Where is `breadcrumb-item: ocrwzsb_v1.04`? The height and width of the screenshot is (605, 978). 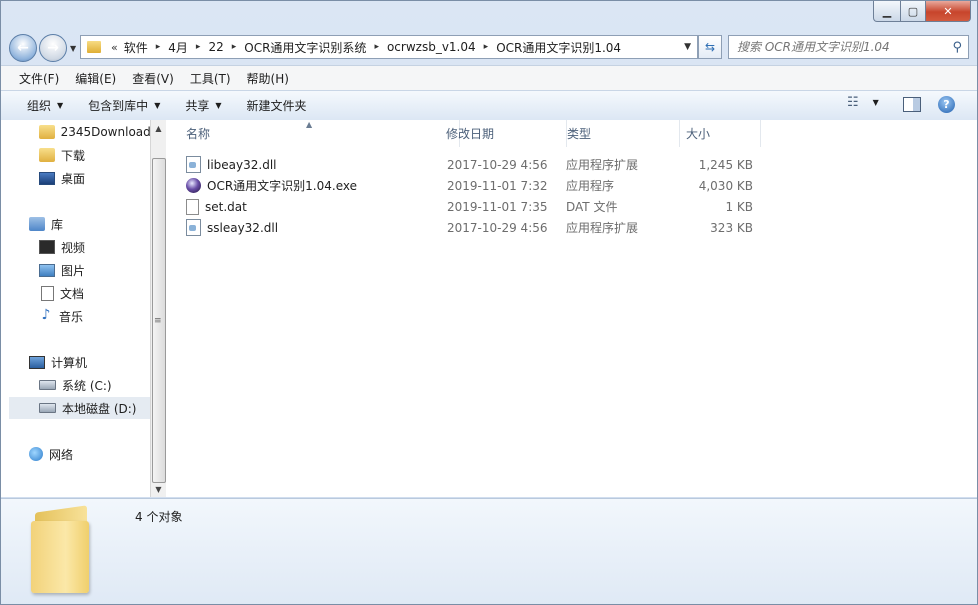
breadcrumb-item: ocrwzsb_v1.04 is located at coordinates (431, 47).